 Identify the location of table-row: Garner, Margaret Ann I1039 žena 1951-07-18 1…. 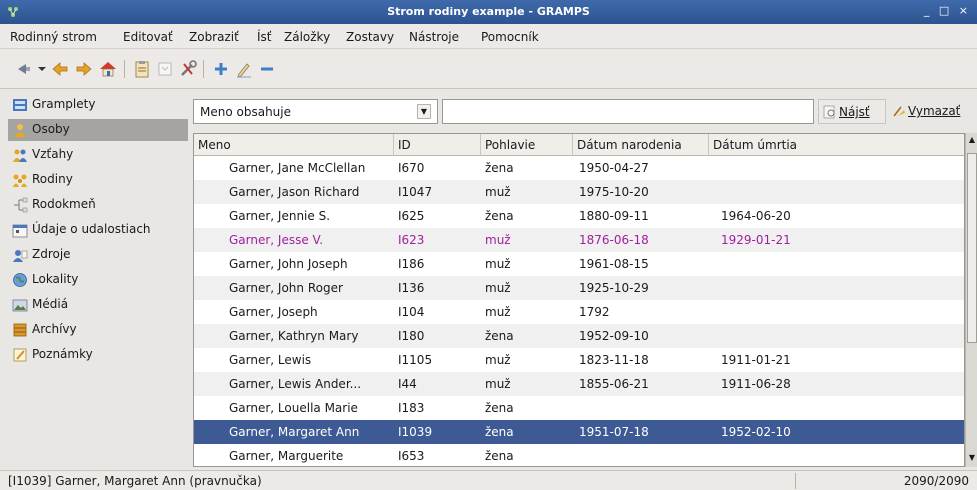
(579, 432).